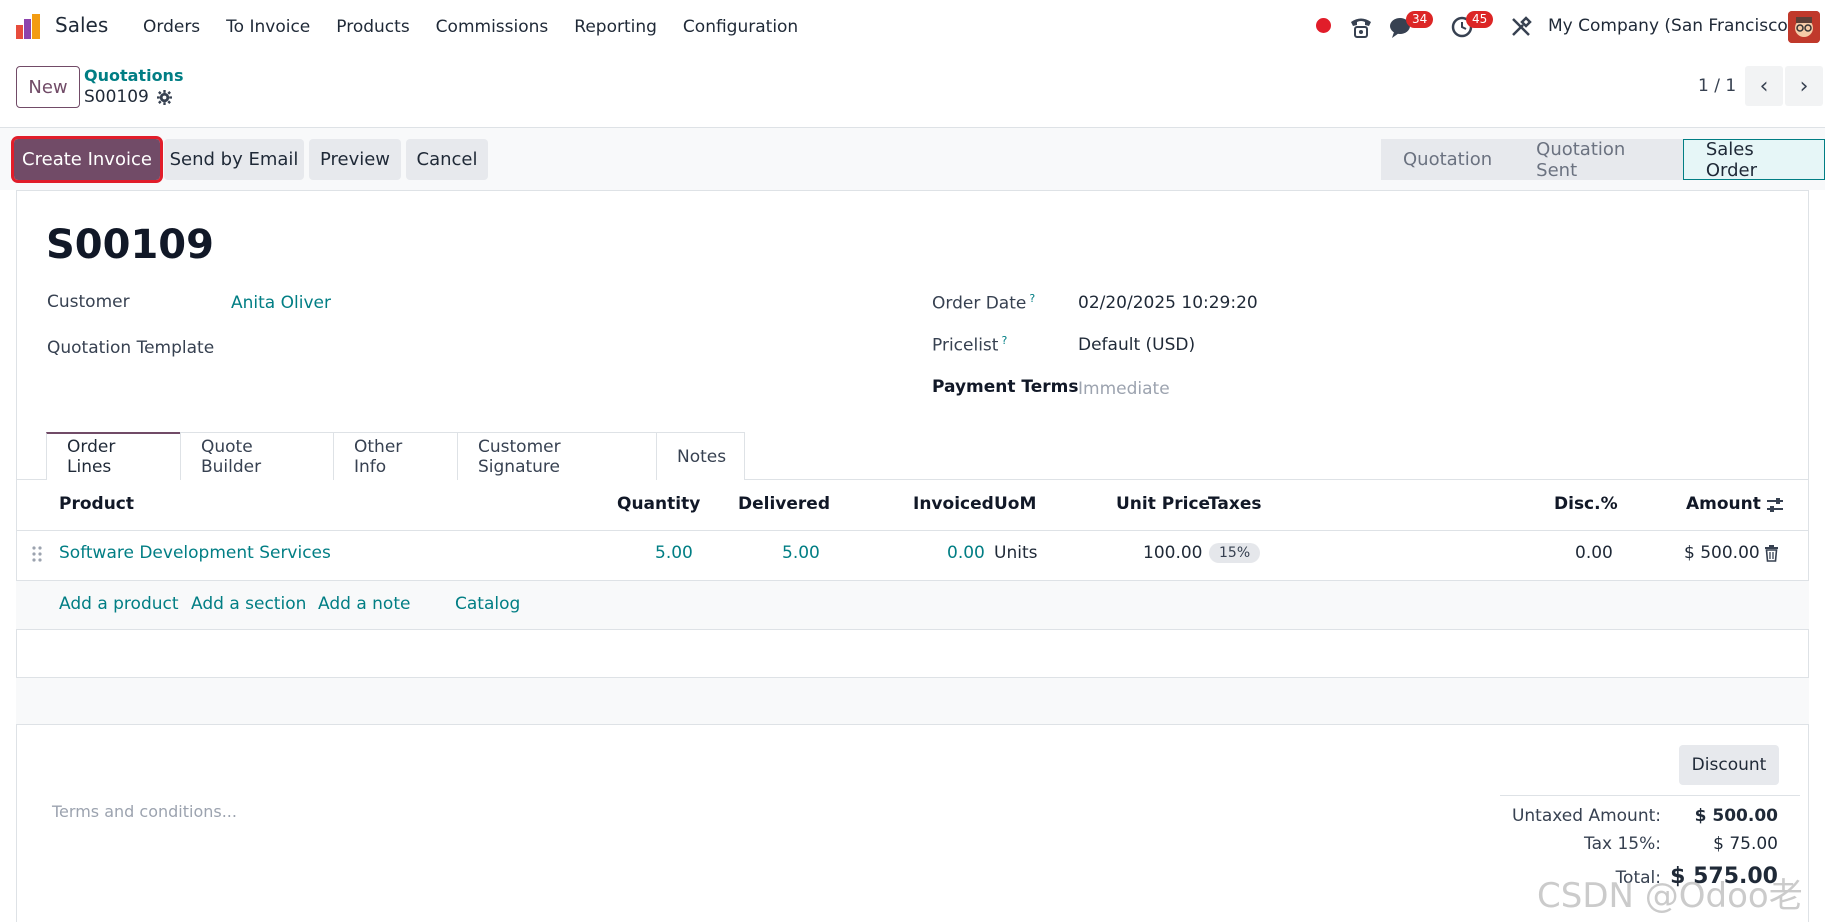 The image size is (1825, 922). What do you see at coordinates (700, 456) in the screenshot?
I see `tab-notes: Notes` at bounding box center [700, 456].